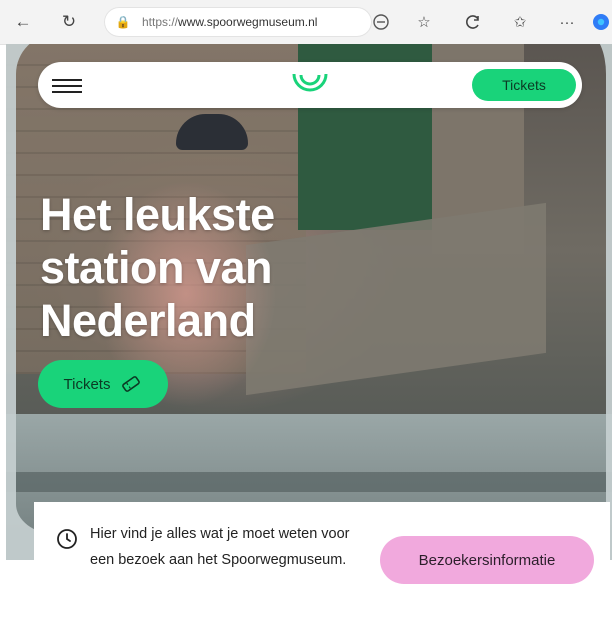 Image resolution: width=612 pixels, height=624 pixels. I want to click on visitor-info-button: Bezoekersinformatie, so click(487, 560).